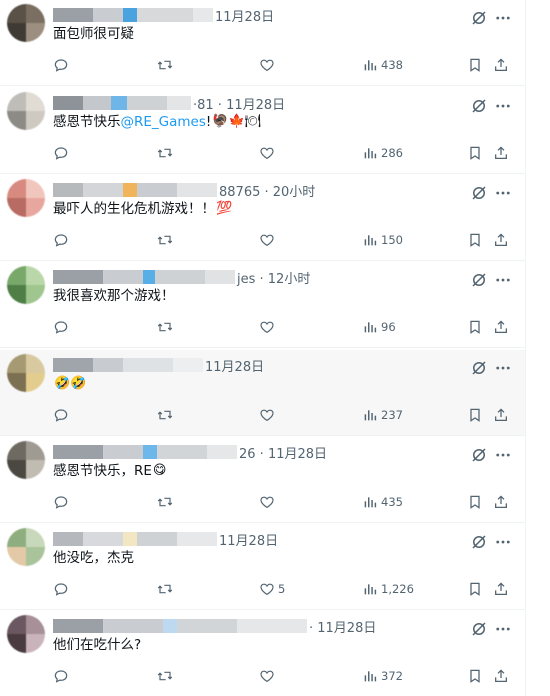  I want to click on reply-time: 88765 · 20小时, so click(267, 190).